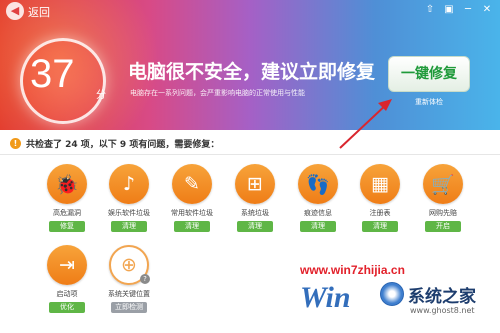 The image size is (500, 333). Describe the element at coordinates (255, 213) in the screenshot. I see `item-label: 系统垃圾` at that location.